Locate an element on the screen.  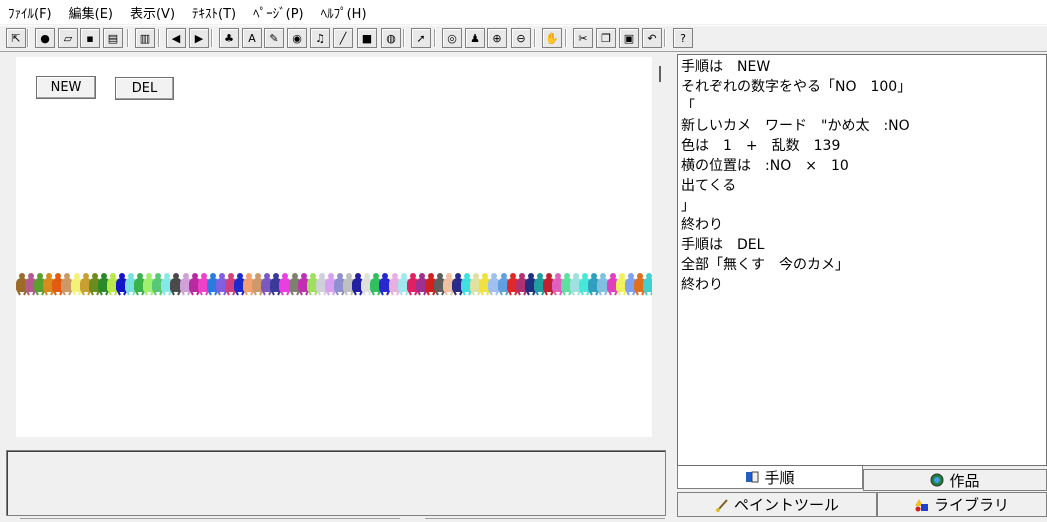
tab-paint-tool-label: ペイントツール is located at coordinates (786, 505).